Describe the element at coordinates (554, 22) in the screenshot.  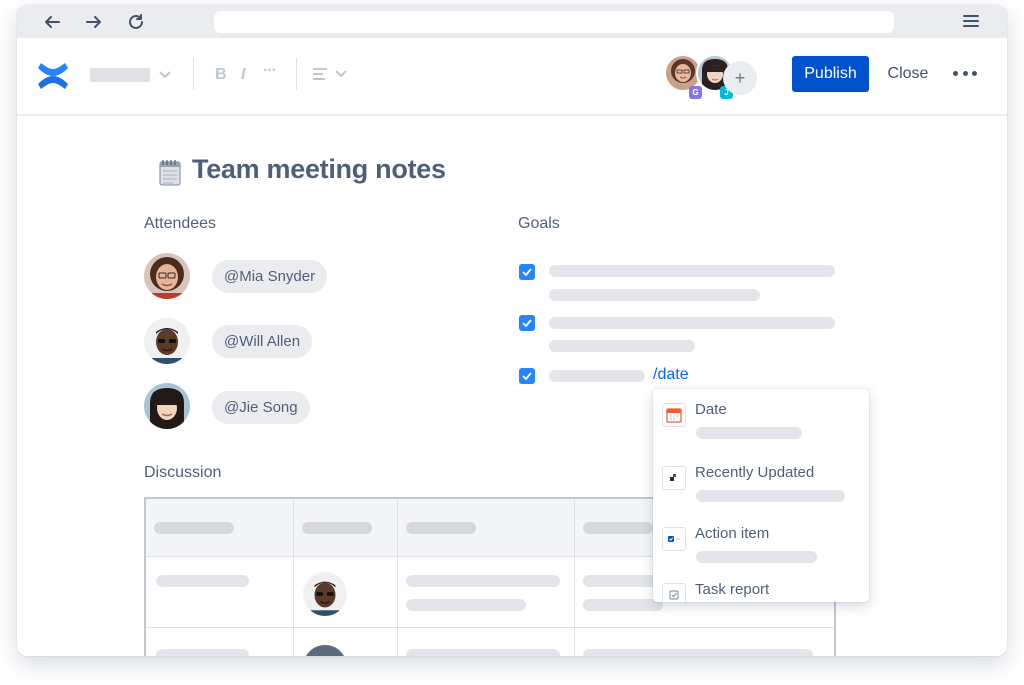
I see `address-bar` at that location.